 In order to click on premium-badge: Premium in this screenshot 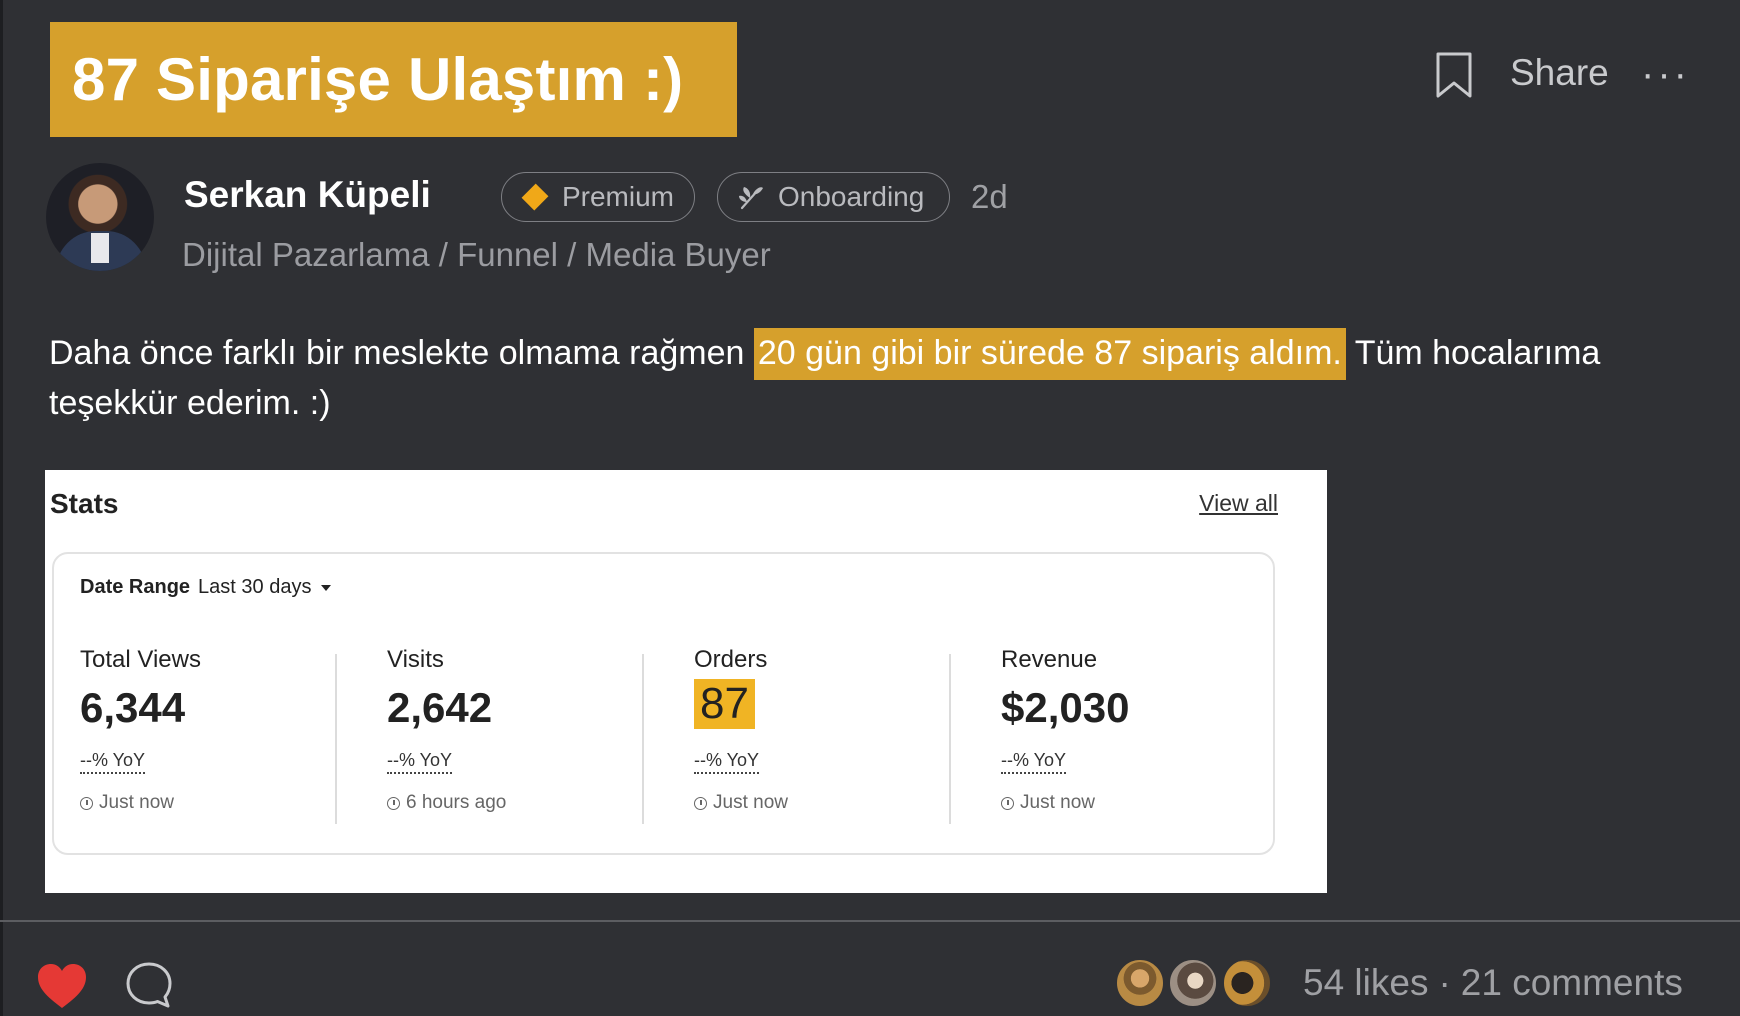, I will do `click(598, 197)`.